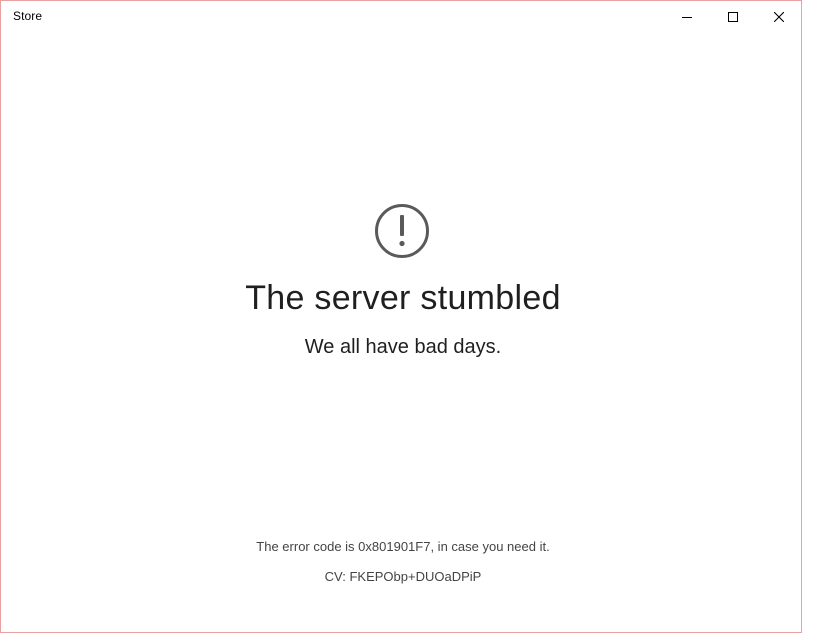 The width and height of the screenshot is (819, 633). Describe the element at coordinates (403, 298) in the screenshot. I see `error-headline: The server stumbled` at that location.